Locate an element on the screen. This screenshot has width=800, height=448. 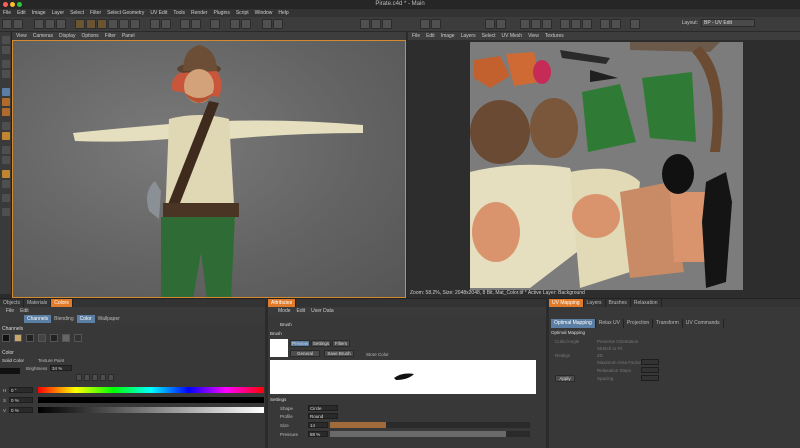
uv-menu-textures: Textures is located at coordinates (554, 36).